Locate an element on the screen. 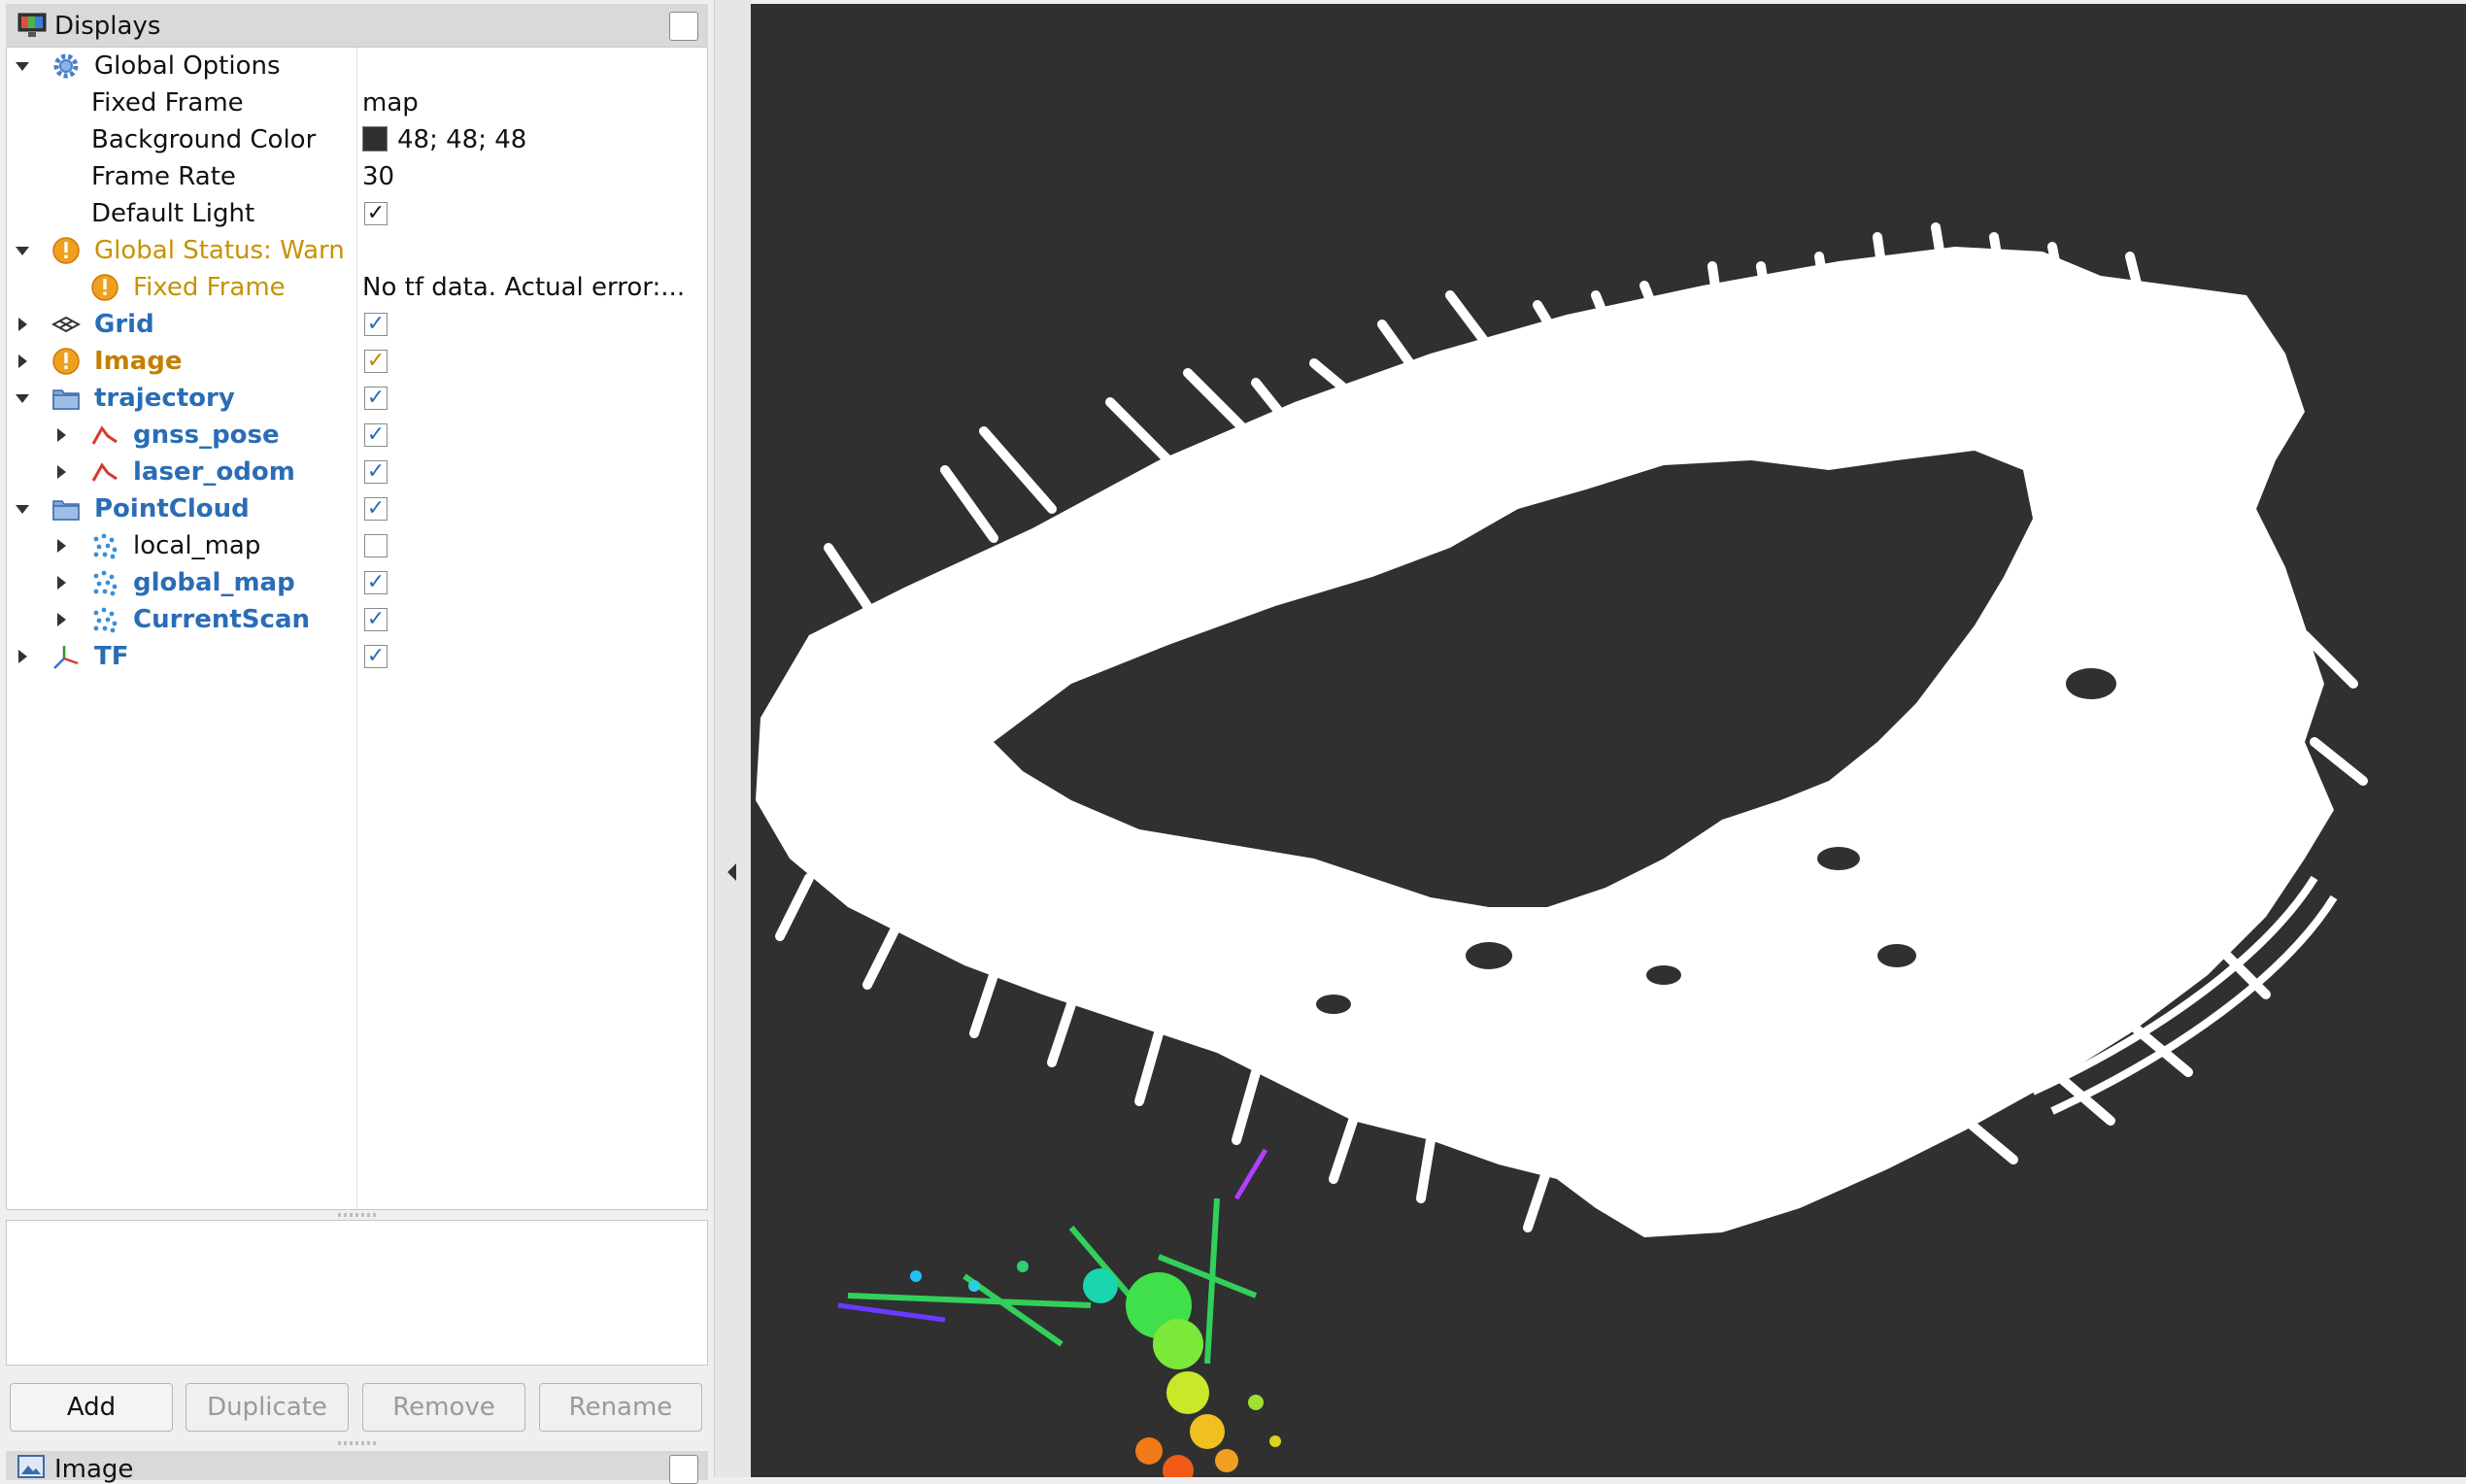  image-panel-title: Image is located at coordinates (94, 1469).